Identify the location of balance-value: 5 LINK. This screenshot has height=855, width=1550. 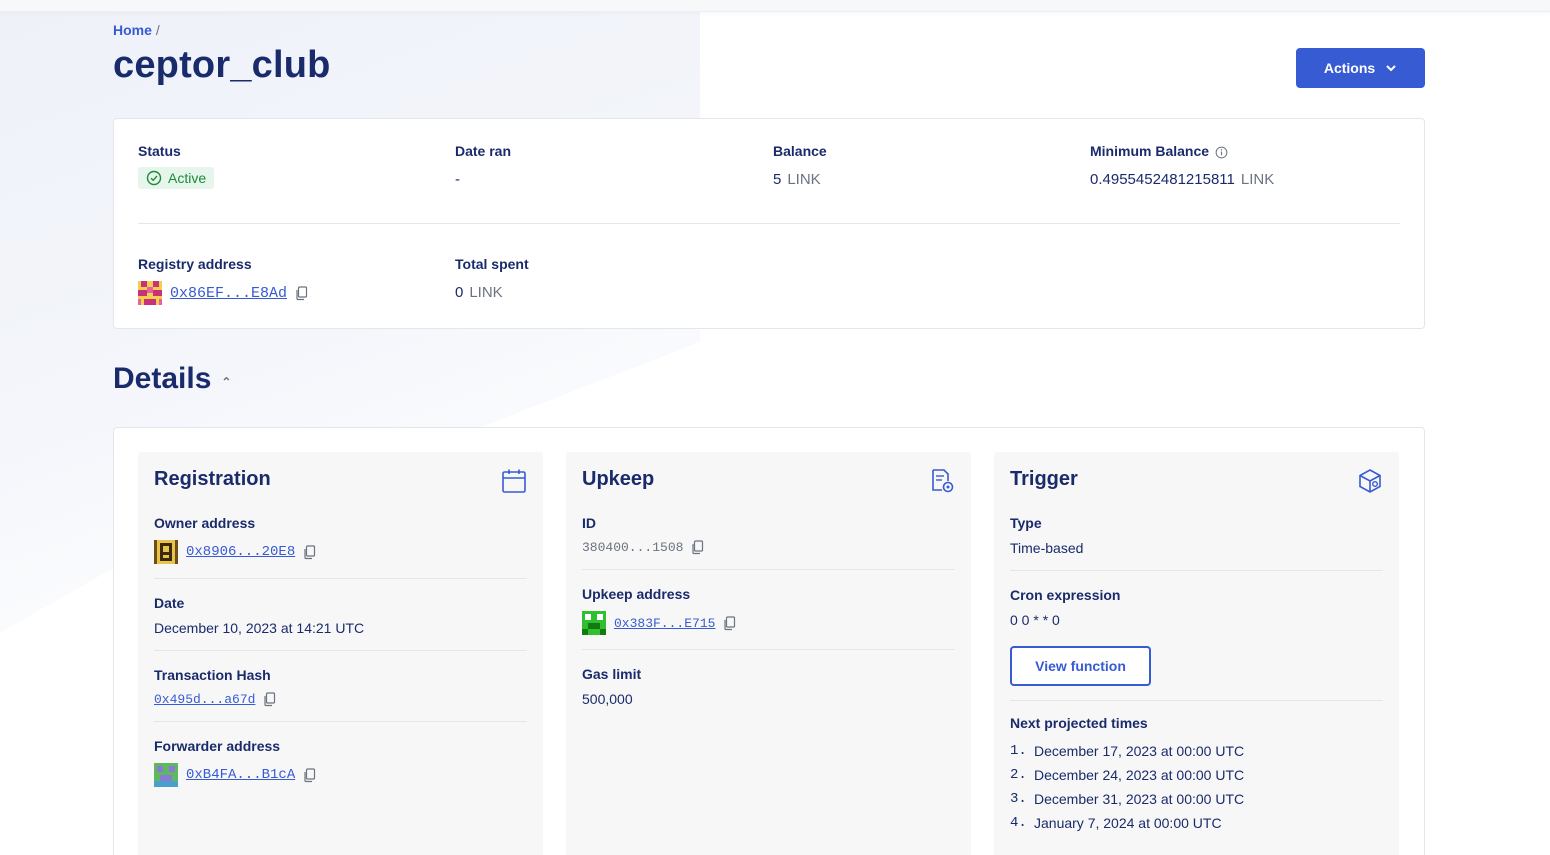
(800, 179).